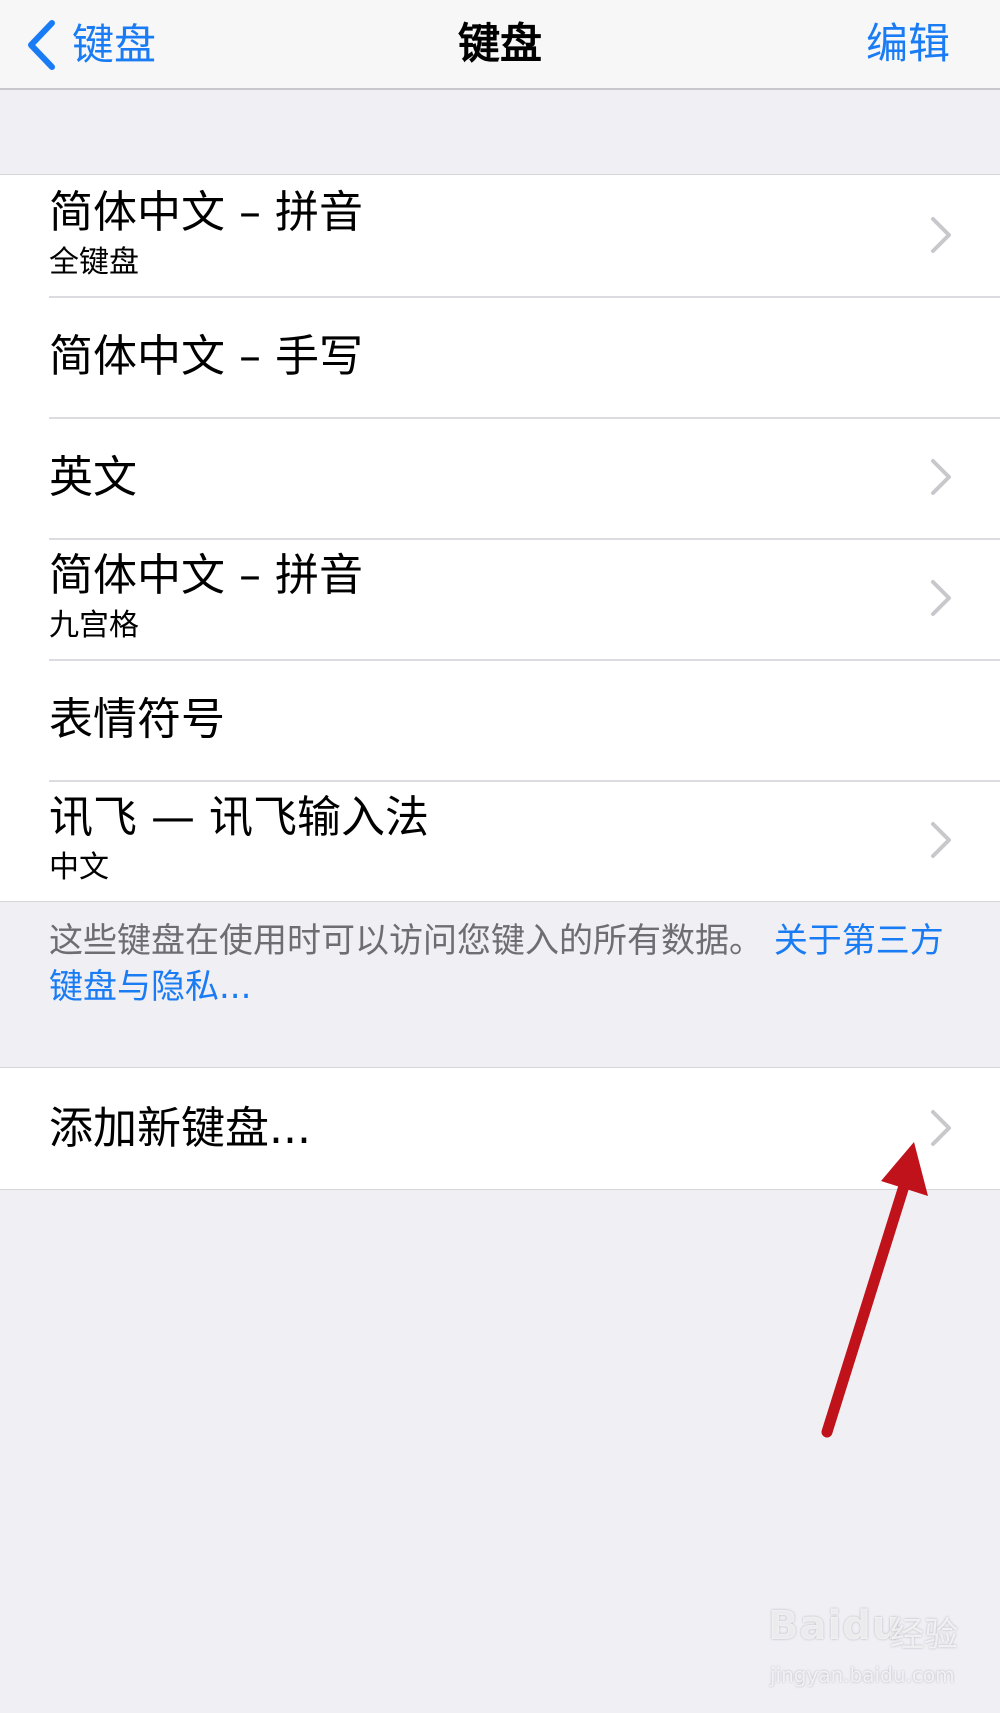 The width and height of the screenshot is (1000, 1713). I want to click on keyboard-subtitle: 九宫格, so click(94, 625).